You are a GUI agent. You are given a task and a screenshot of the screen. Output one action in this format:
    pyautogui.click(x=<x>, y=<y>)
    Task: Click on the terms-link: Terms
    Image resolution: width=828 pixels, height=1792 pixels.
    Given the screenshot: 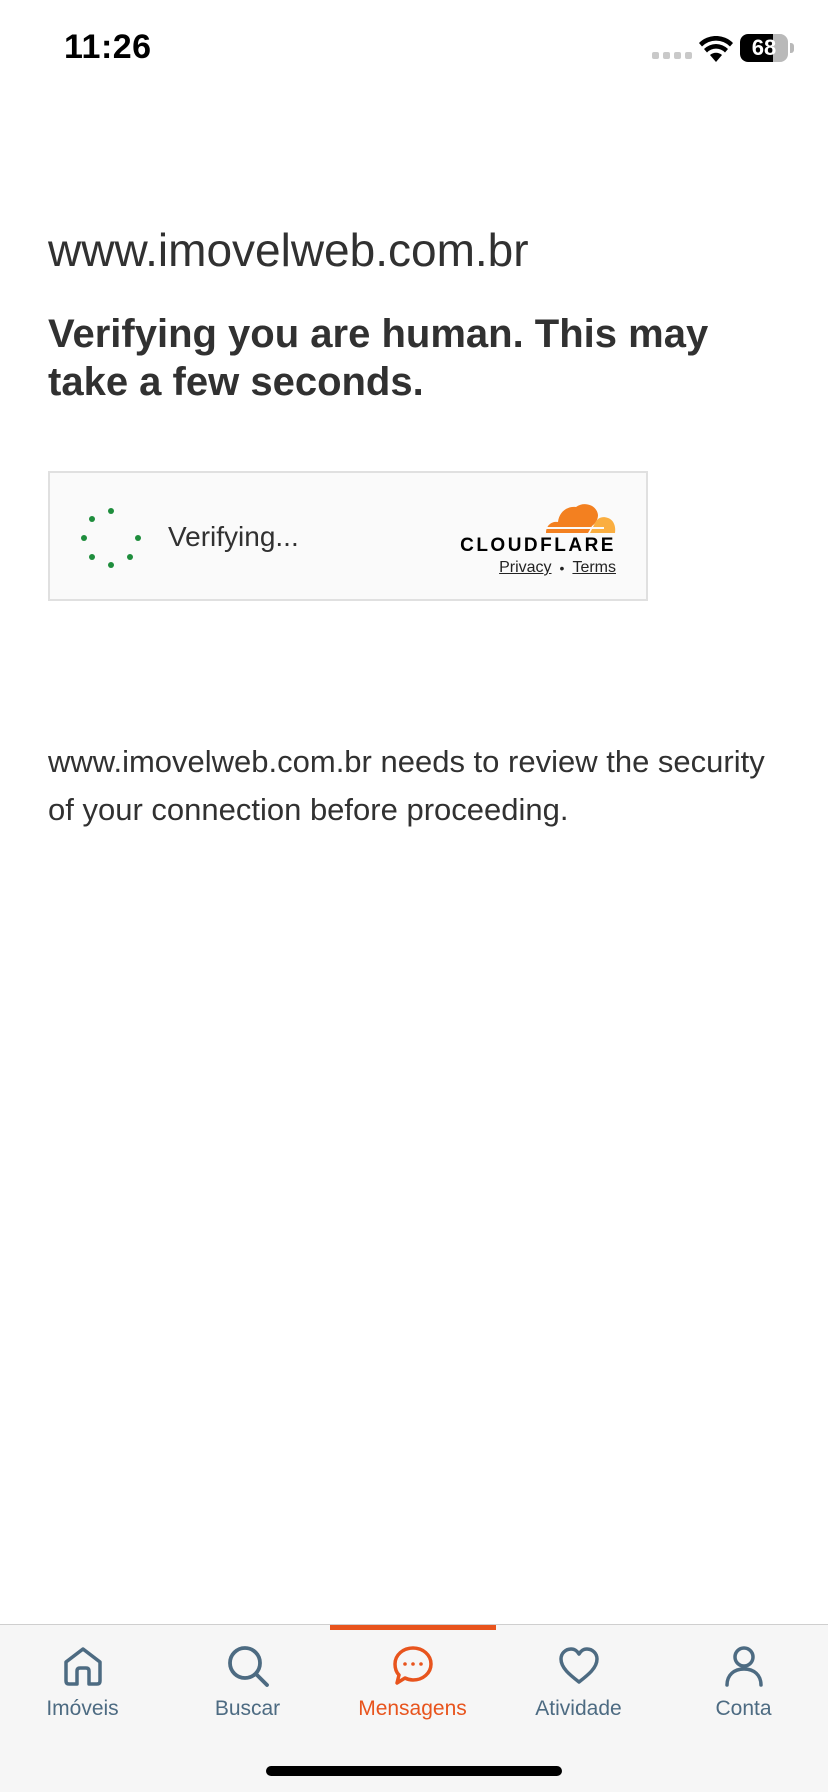 What is the action you would take?
    pyautogui.click(x=594, y=568)
    